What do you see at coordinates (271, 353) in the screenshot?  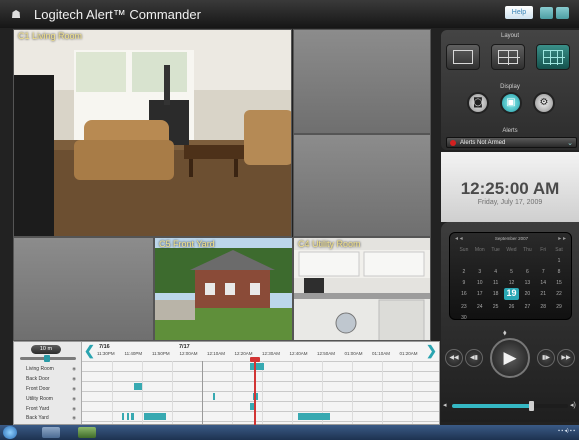 I see `timeline-tick-label: 12:30AM` at bounding box center [271, 353].